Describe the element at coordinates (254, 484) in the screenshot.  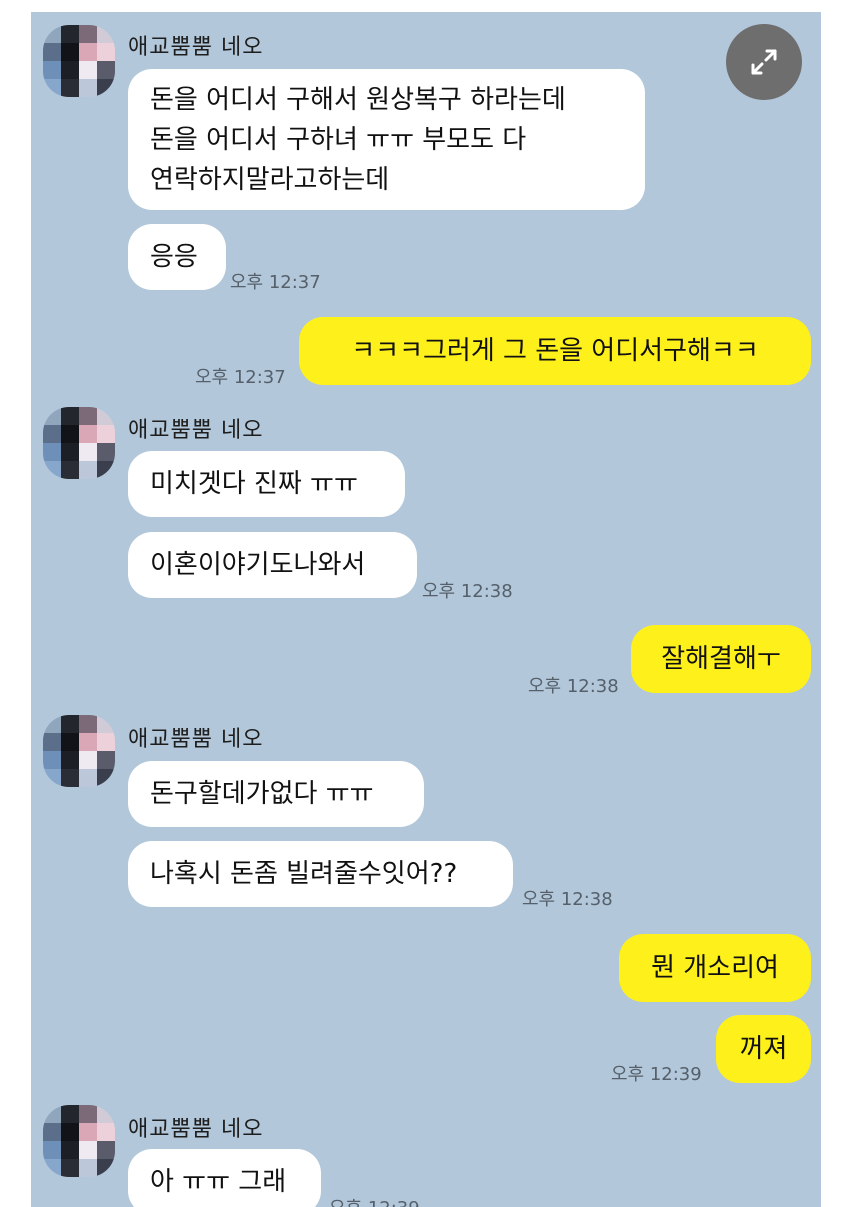
I see `message-text: 미치겟다 진짜 ㅠㅠ` at that location.